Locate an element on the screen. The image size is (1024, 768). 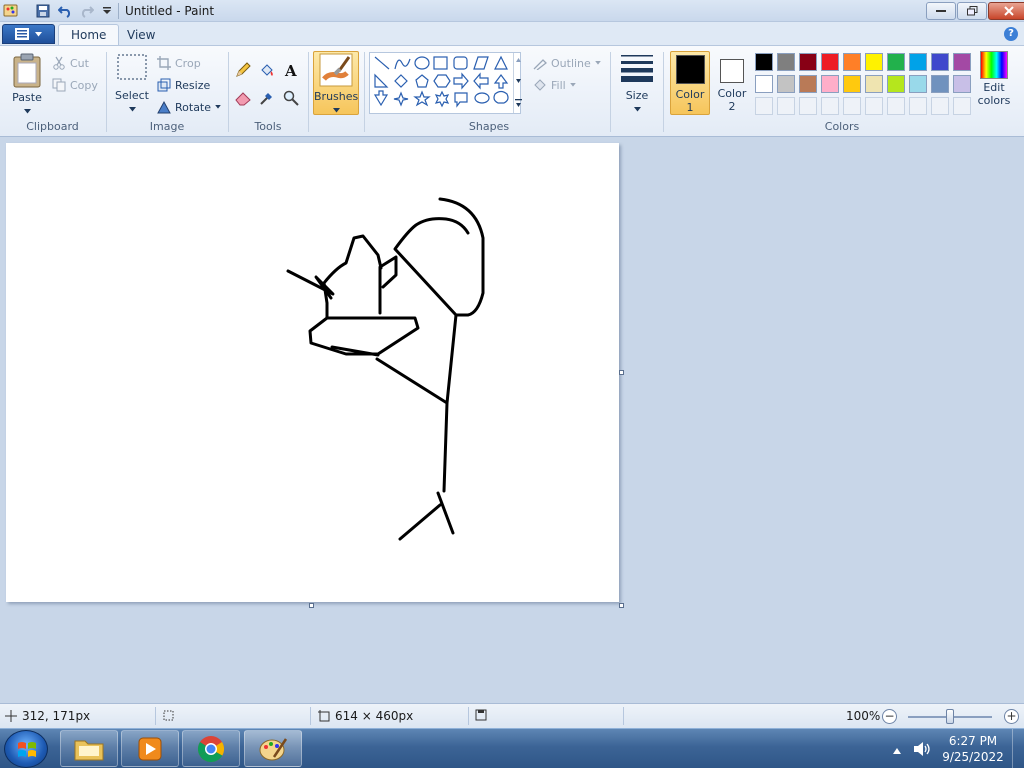
stick-figure-drawing is located at coordinates (385, 369).